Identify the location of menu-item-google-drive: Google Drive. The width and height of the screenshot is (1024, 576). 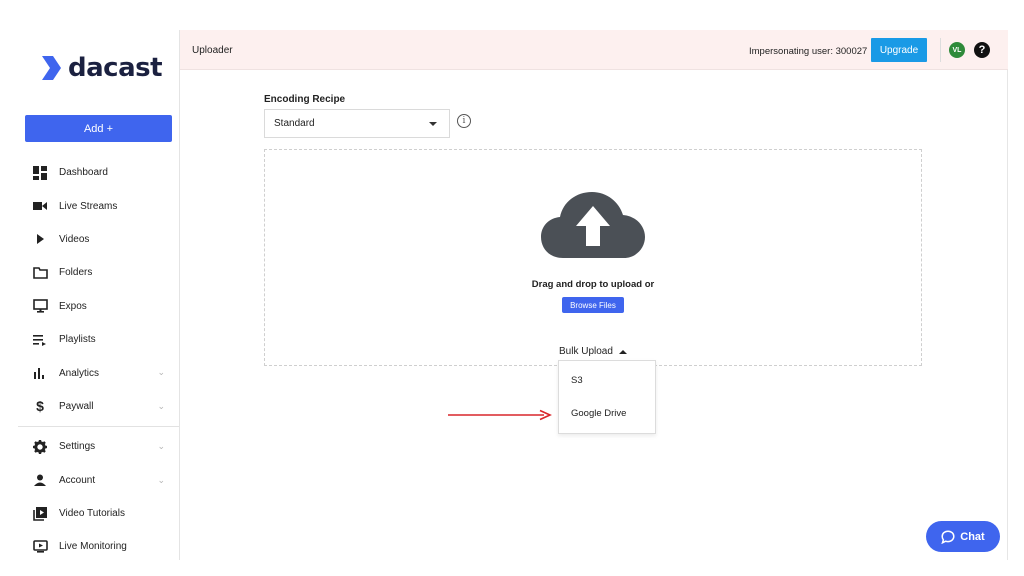
(607, 413).